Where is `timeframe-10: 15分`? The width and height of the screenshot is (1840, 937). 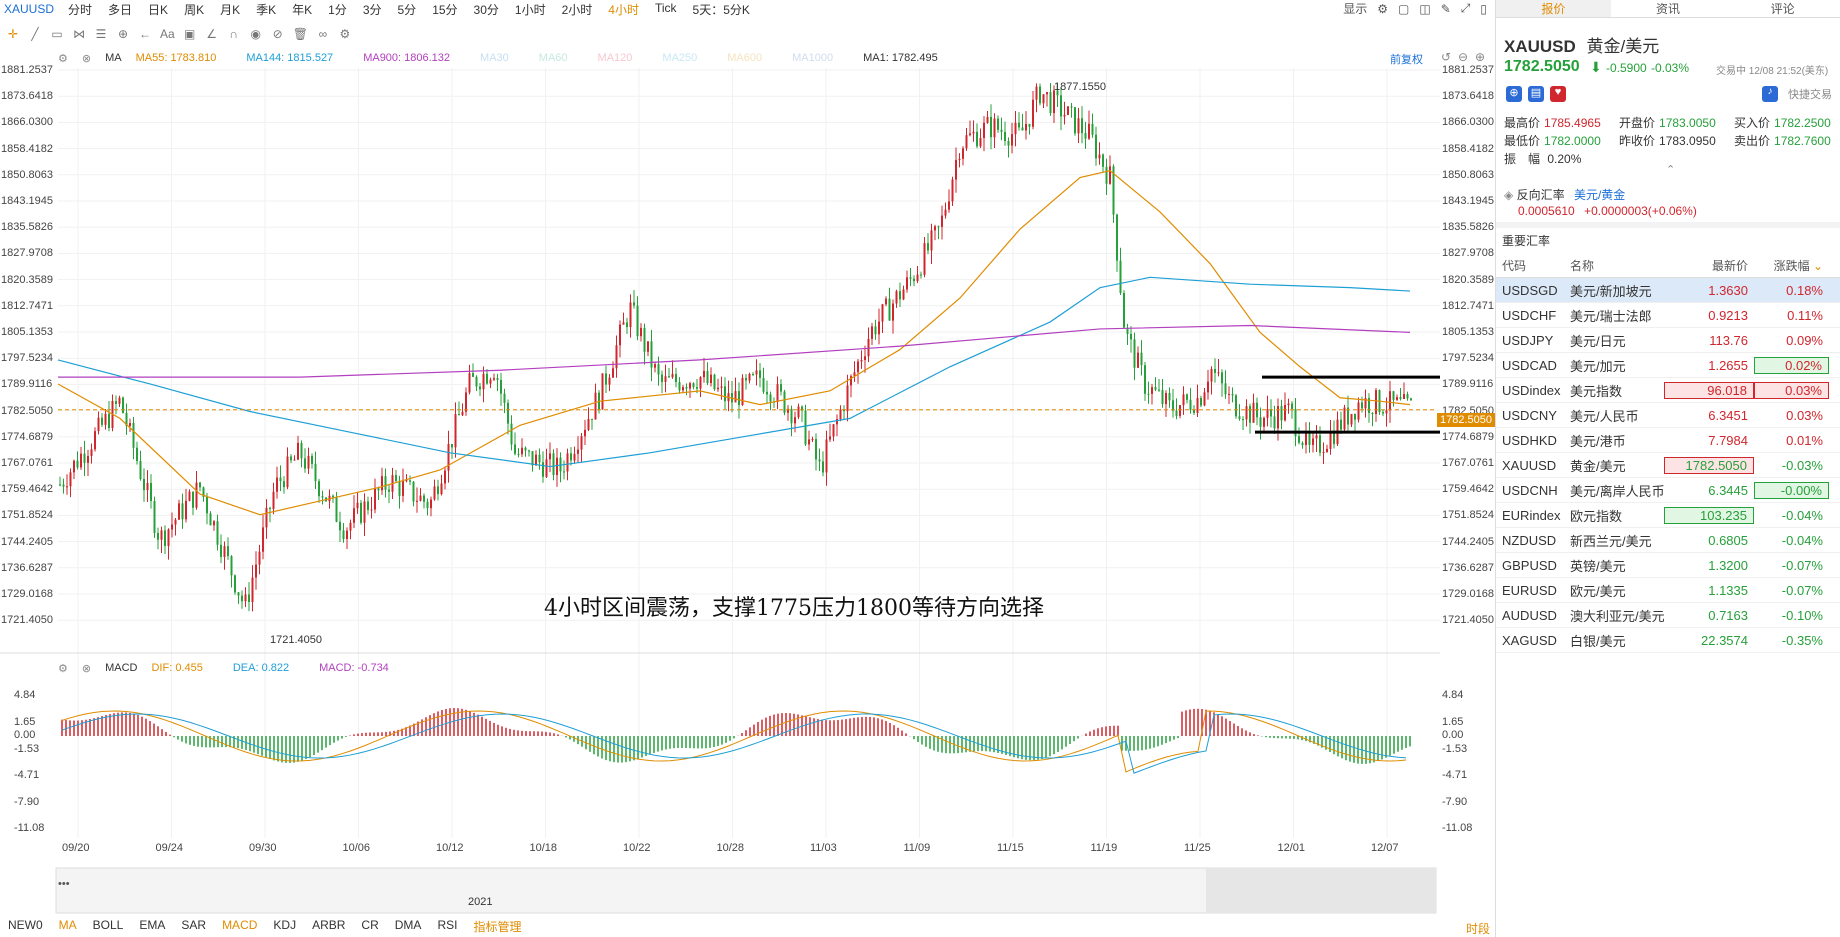
timeframe-10: 15分 is located at coordinates (444, 9).